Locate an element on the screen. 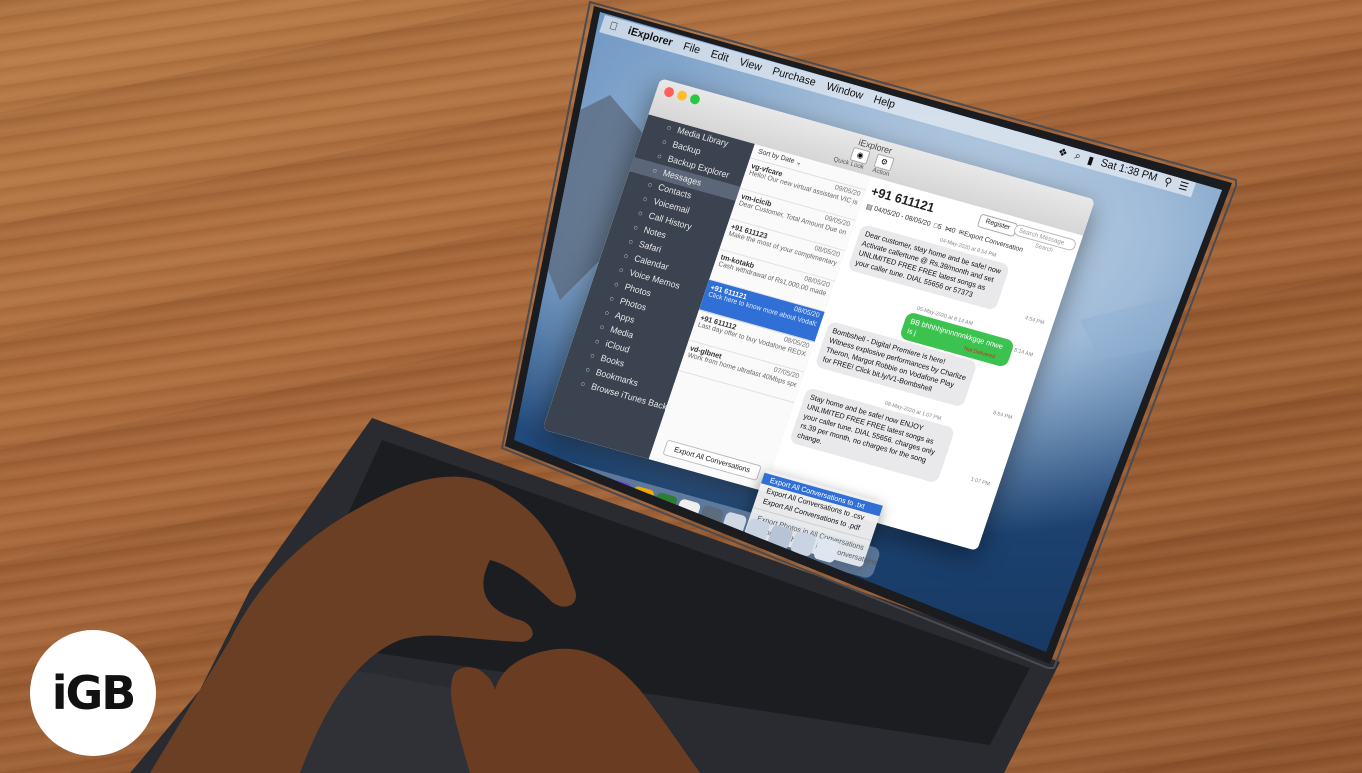 Image resolution: width=1362 pixels, height=773 pixels. igb-logo: iGB is located at coordinates (93, 693).